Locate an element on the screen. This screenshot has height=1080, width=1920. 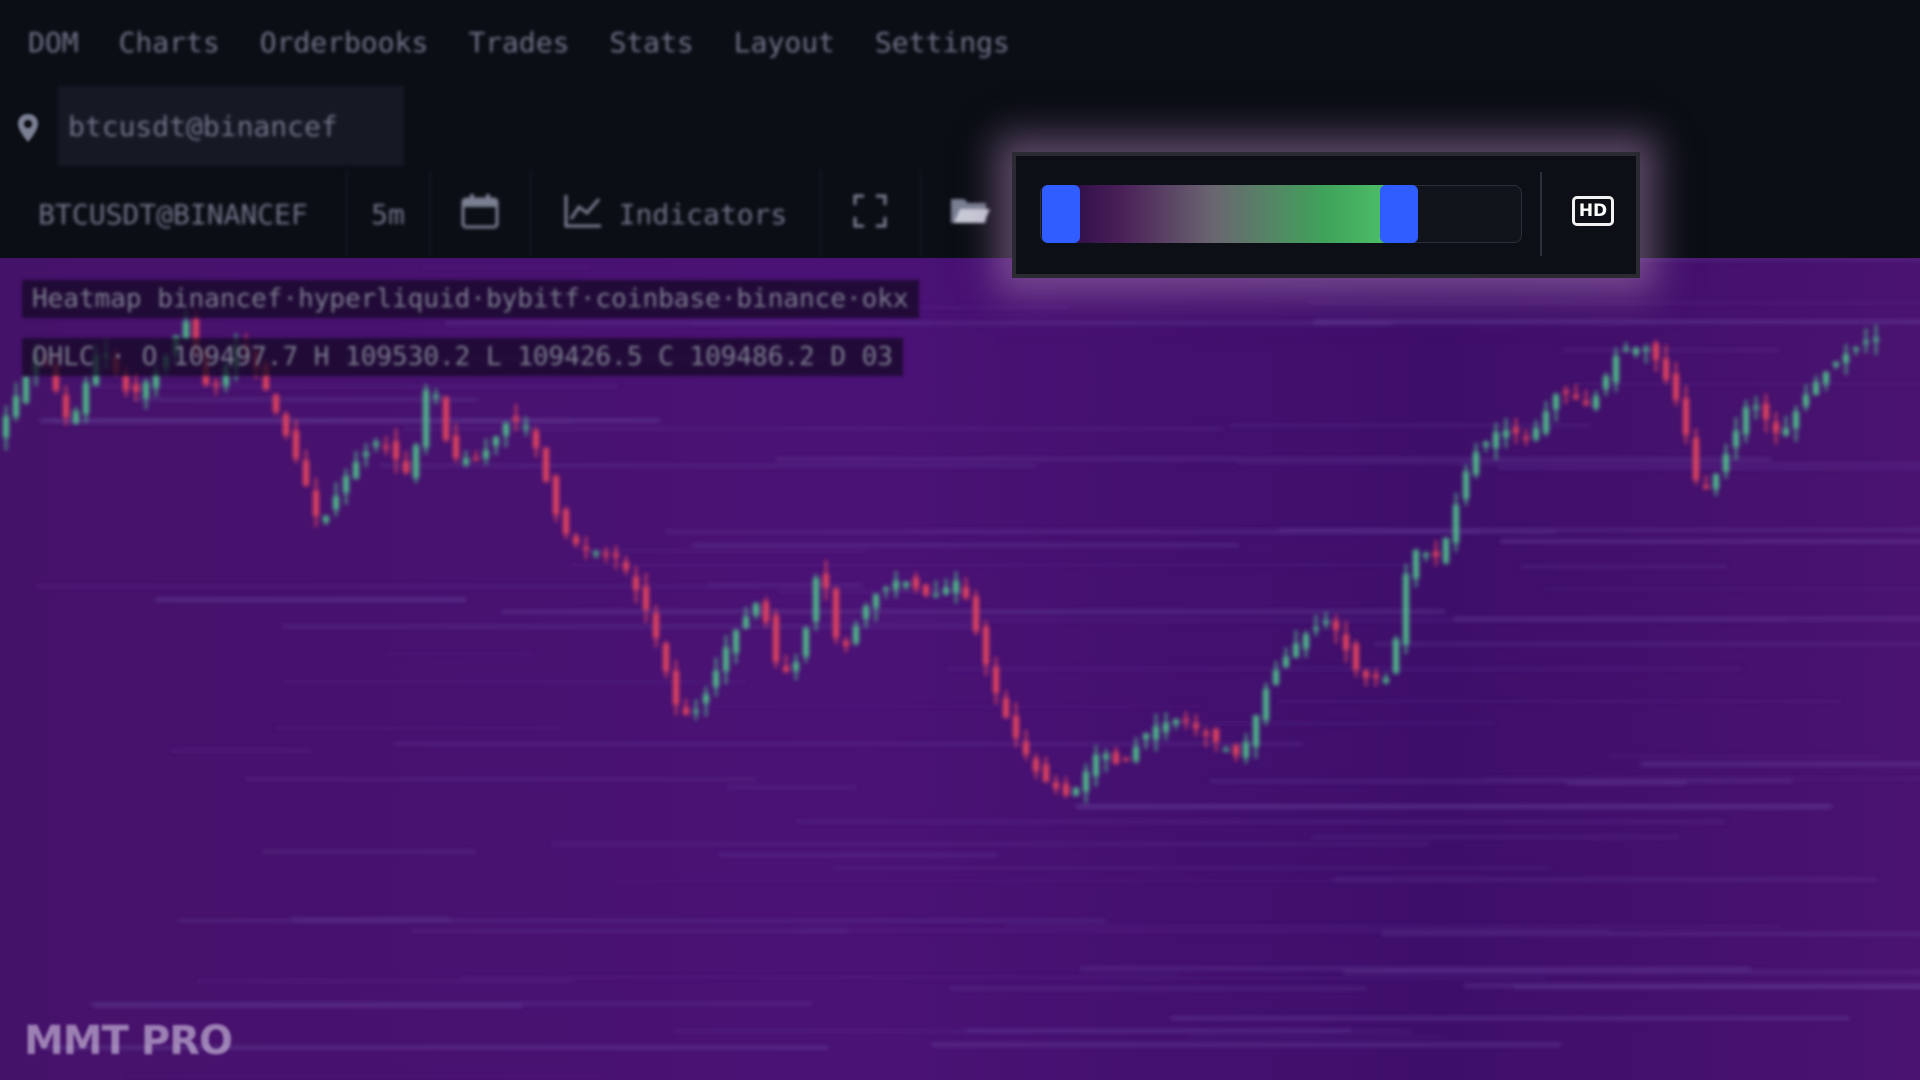
watermark-logo: MMT PRO is located at coordinates (128, 1041).